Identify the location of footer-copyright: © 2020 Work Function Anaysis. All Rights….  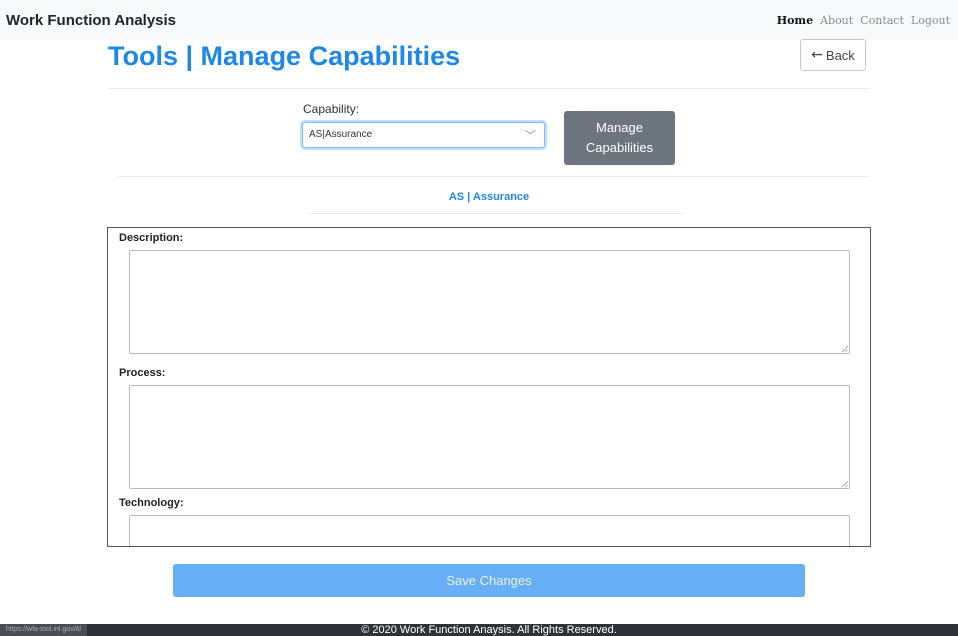
(489, 630).